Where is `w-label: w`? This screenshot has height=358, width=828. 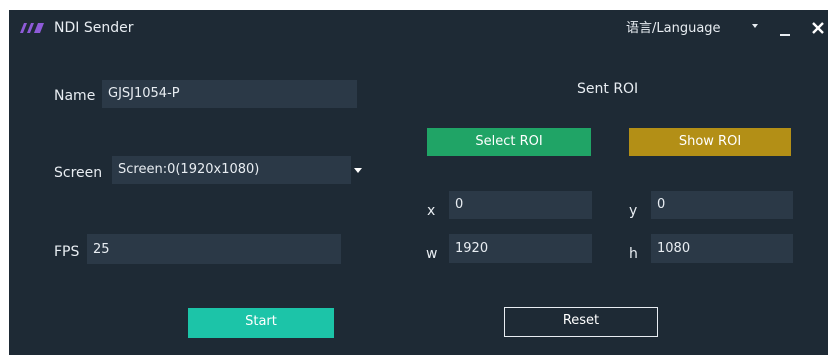
w-label: w is located at coordinates (432, 254).